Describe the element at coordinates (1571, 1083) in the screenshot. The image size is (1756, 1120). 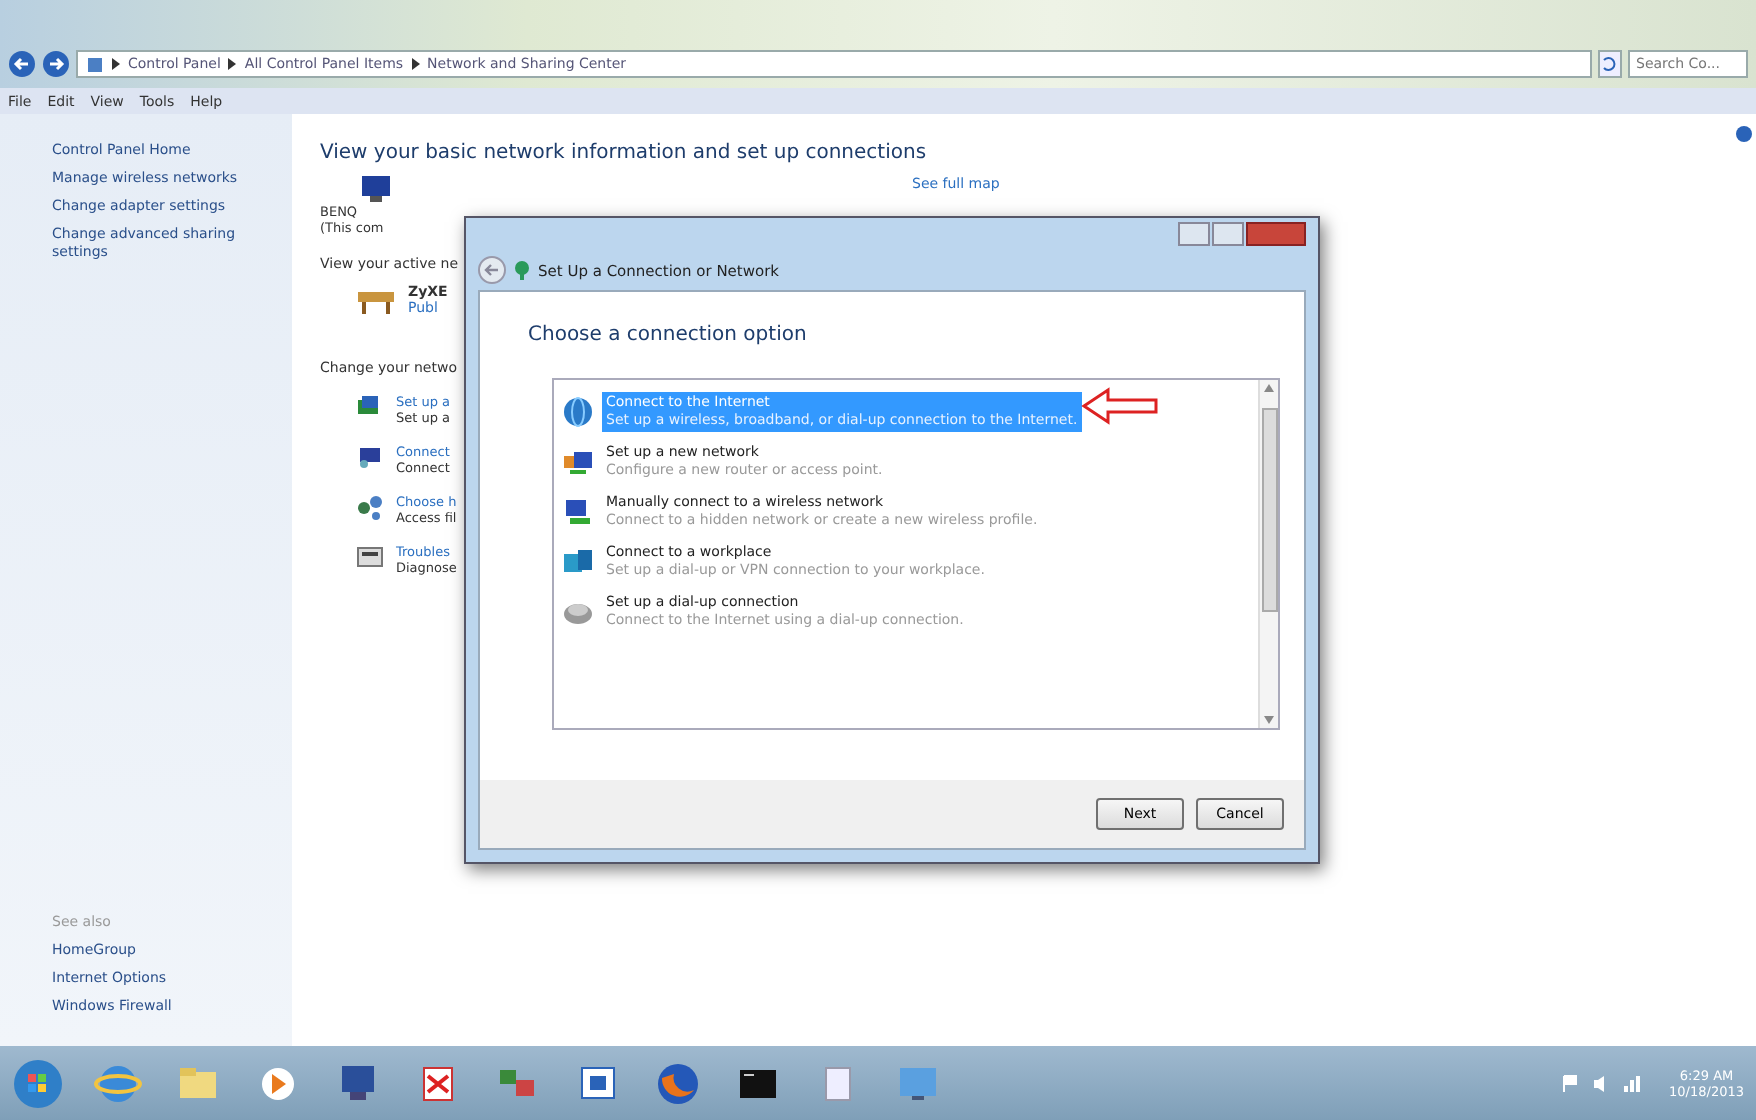
I see `flag-icon` at that location.